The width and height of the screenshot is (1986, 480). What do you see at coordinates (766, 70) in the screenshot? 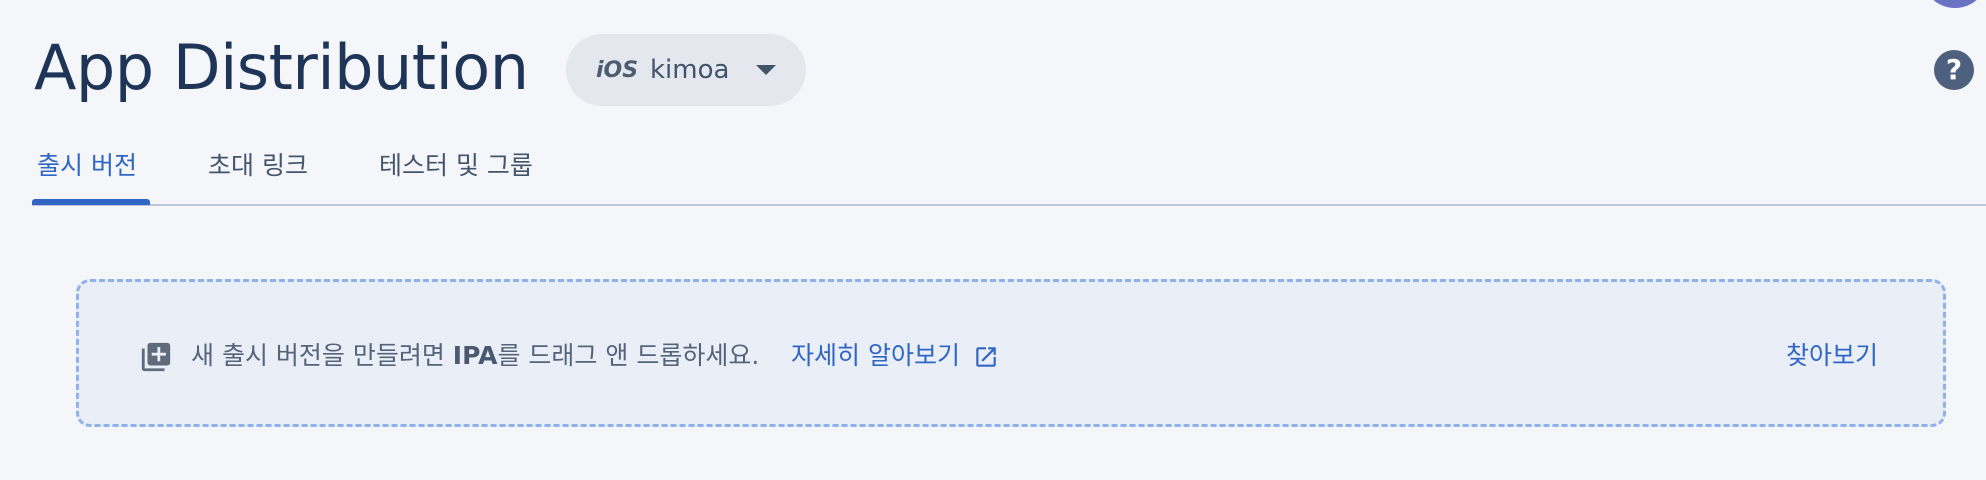
I see `arrow-drop-down-icon` at bounding box center [766, 70].